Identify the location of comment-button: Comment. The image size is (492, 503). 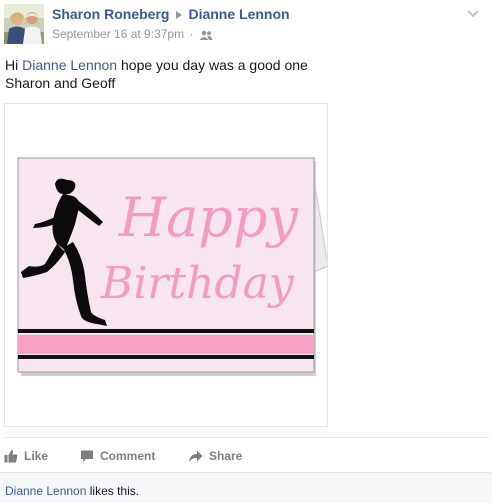
(117, 456).